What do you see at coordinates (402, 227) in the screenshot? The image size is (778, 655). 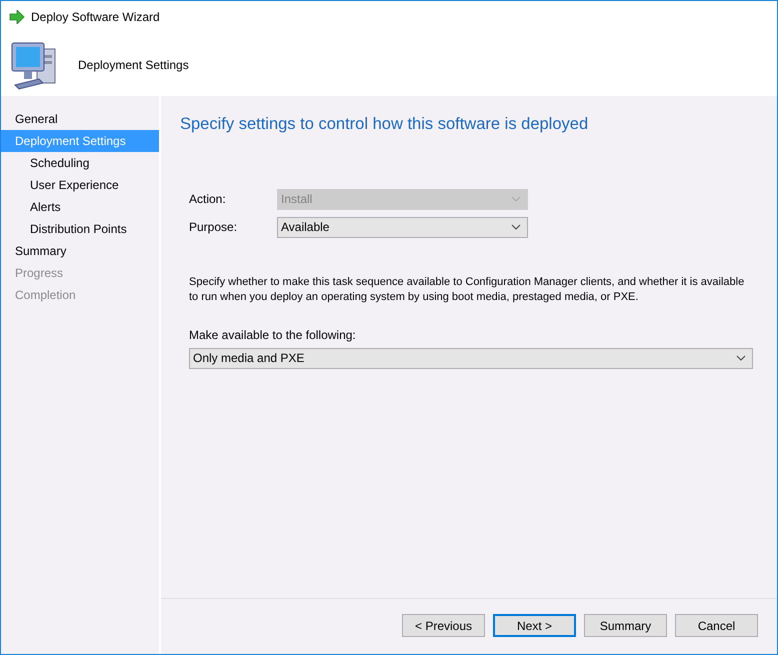 I see `dropdown-field: Available` at bounding box center [402, 227].